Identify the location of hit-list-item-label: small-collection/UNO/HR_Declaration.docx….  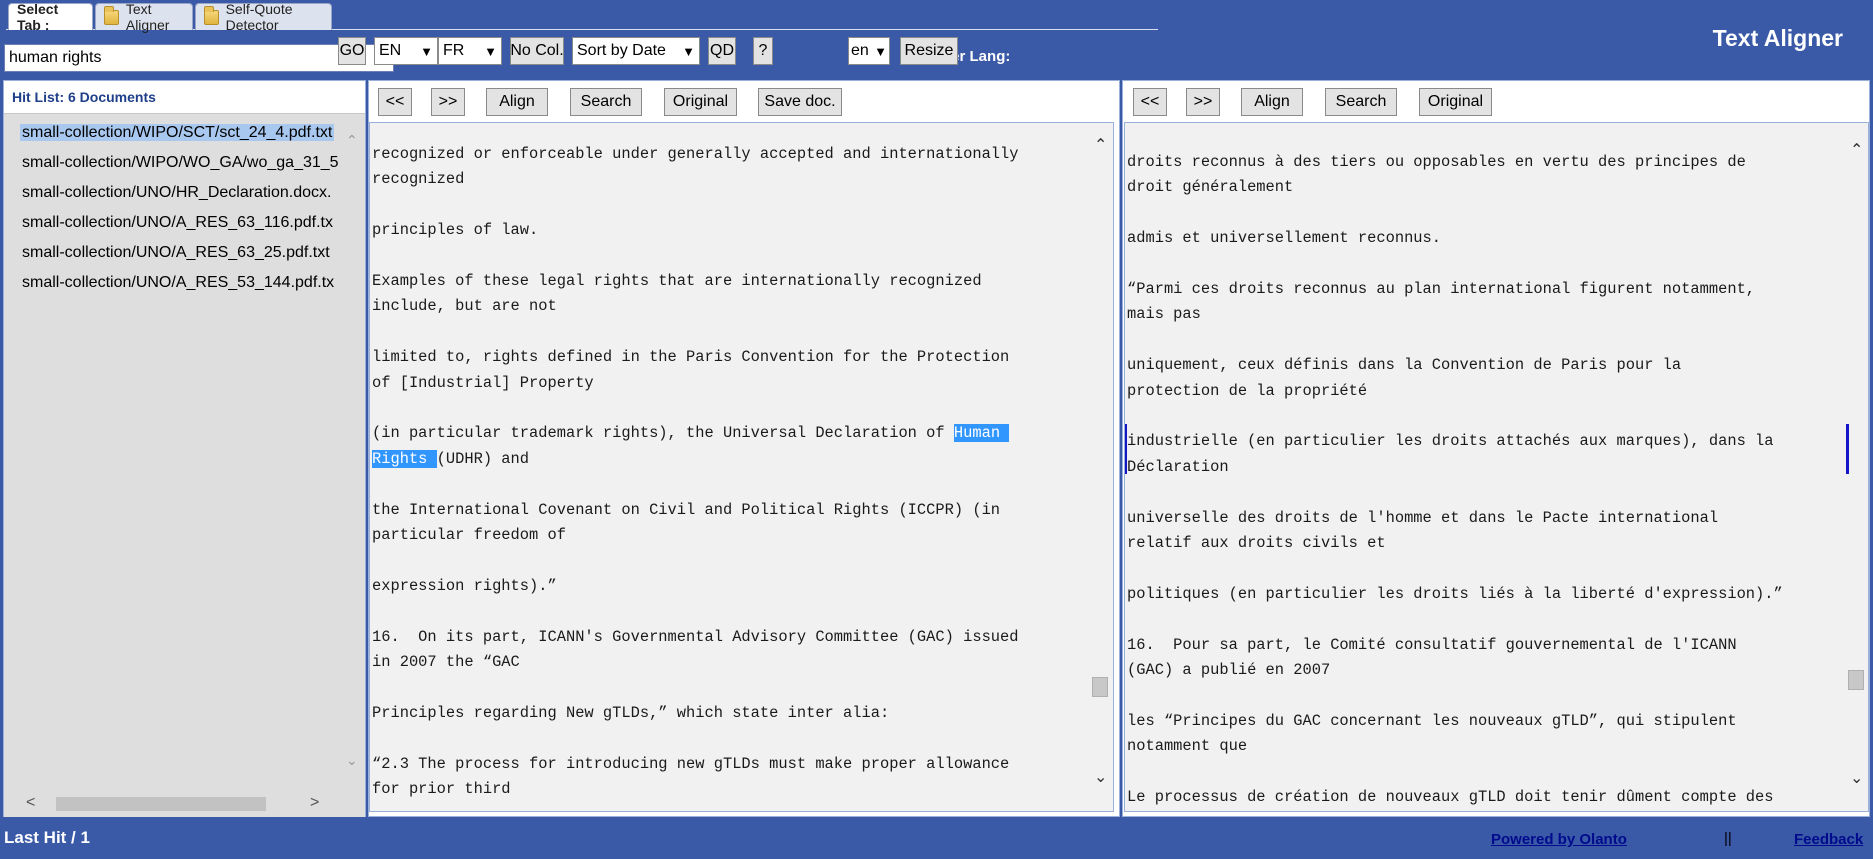
(177, 192).